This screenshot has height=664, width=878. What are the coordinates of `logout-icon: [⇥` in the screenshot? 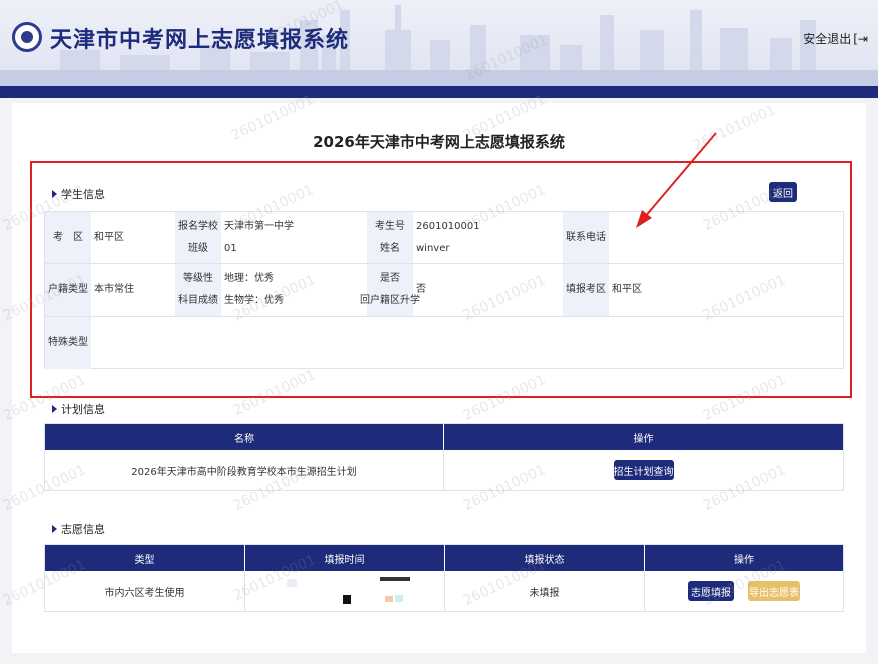 It's located at (860, 38).